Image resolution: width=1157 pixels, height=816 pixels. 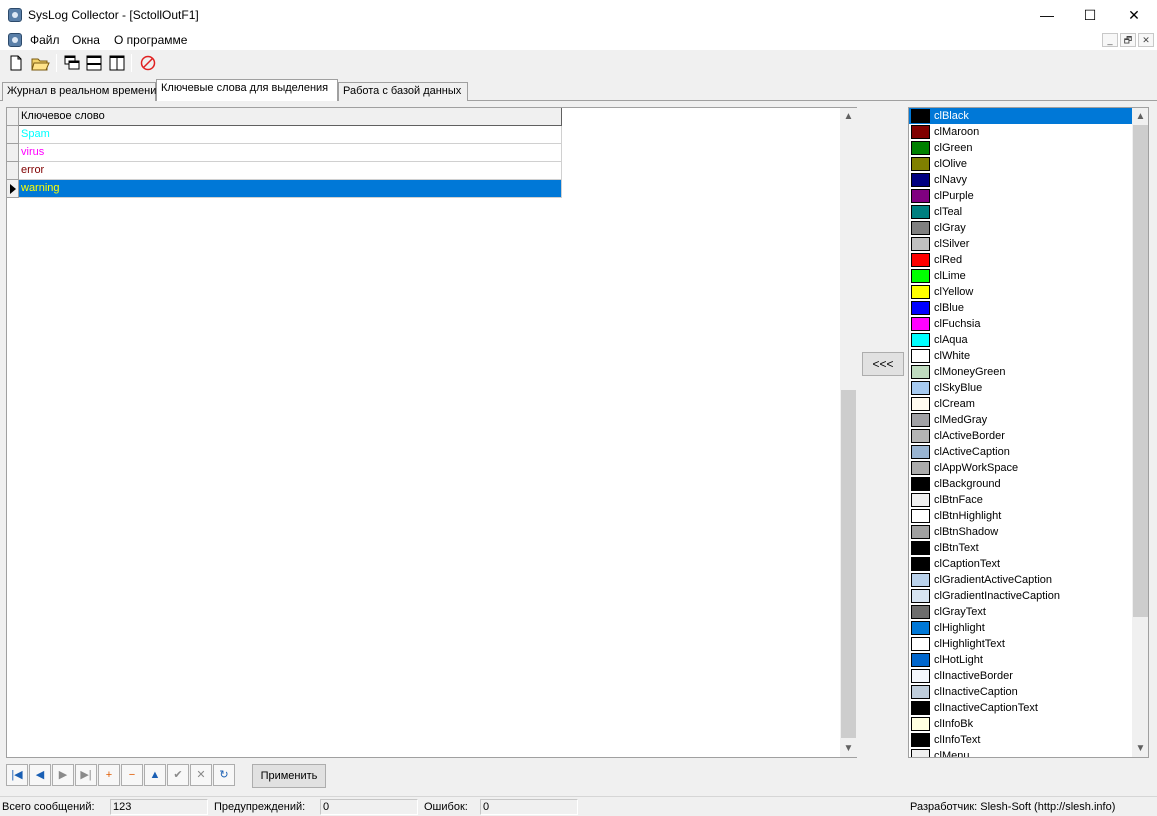 What do you see at coordinates (1110, 40) in the screenshot?
I see `mdi-minimize-button: _` at bounding box center [1110, 40].